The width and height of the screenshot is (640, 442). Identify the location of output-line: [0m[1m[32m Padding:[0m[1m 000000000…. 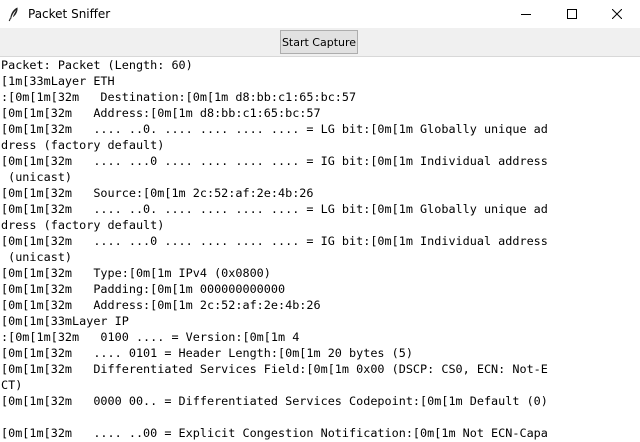
(320, 289).